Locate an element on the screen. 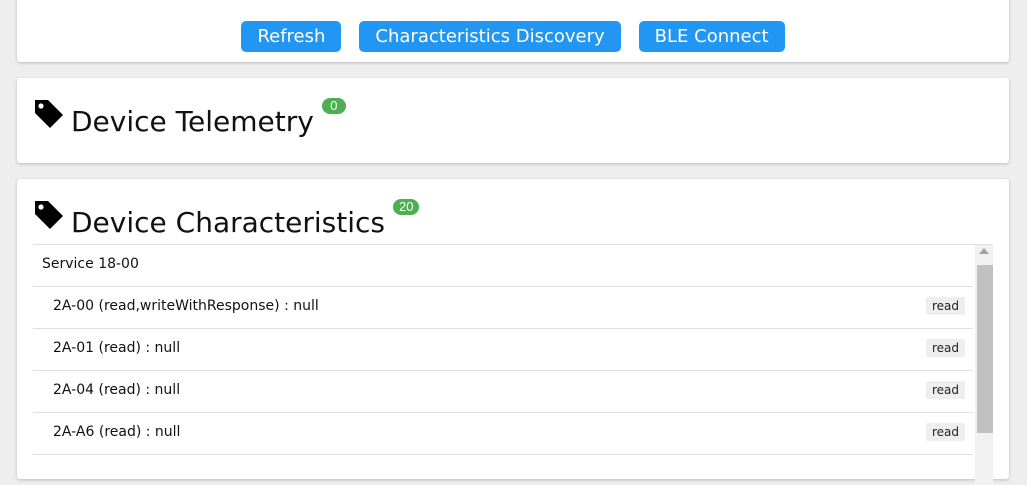 This screenshot has height=485, width=1027. telemetry-title: Device Telemetry is located at coordinates (192, 121).